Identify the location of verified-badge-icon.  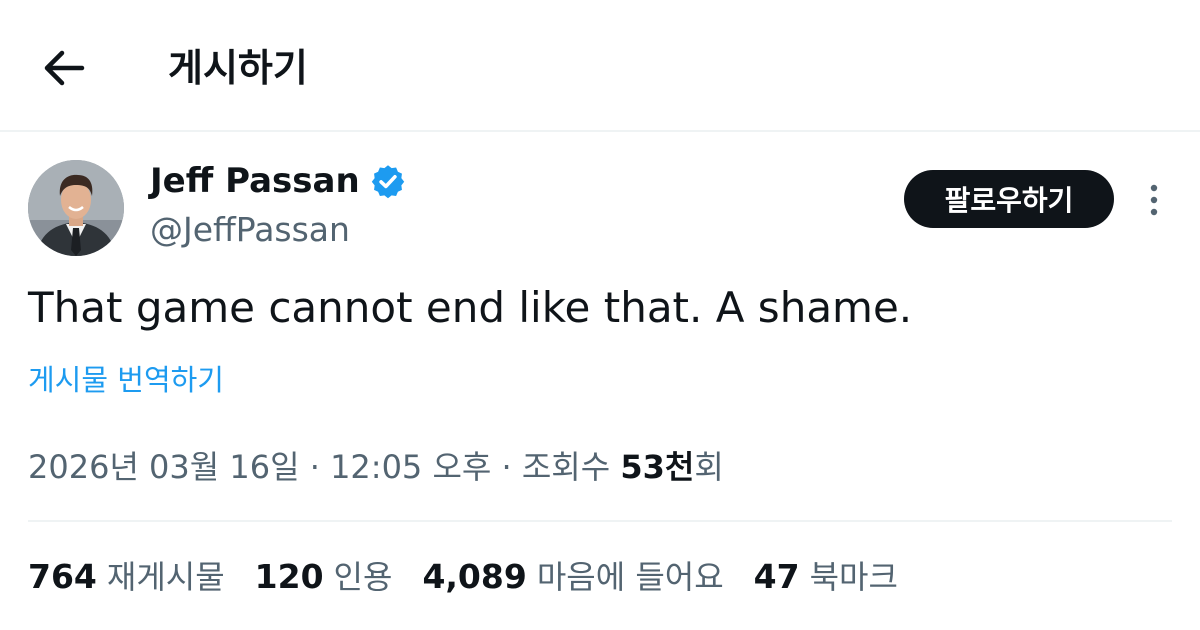
(388, 181).